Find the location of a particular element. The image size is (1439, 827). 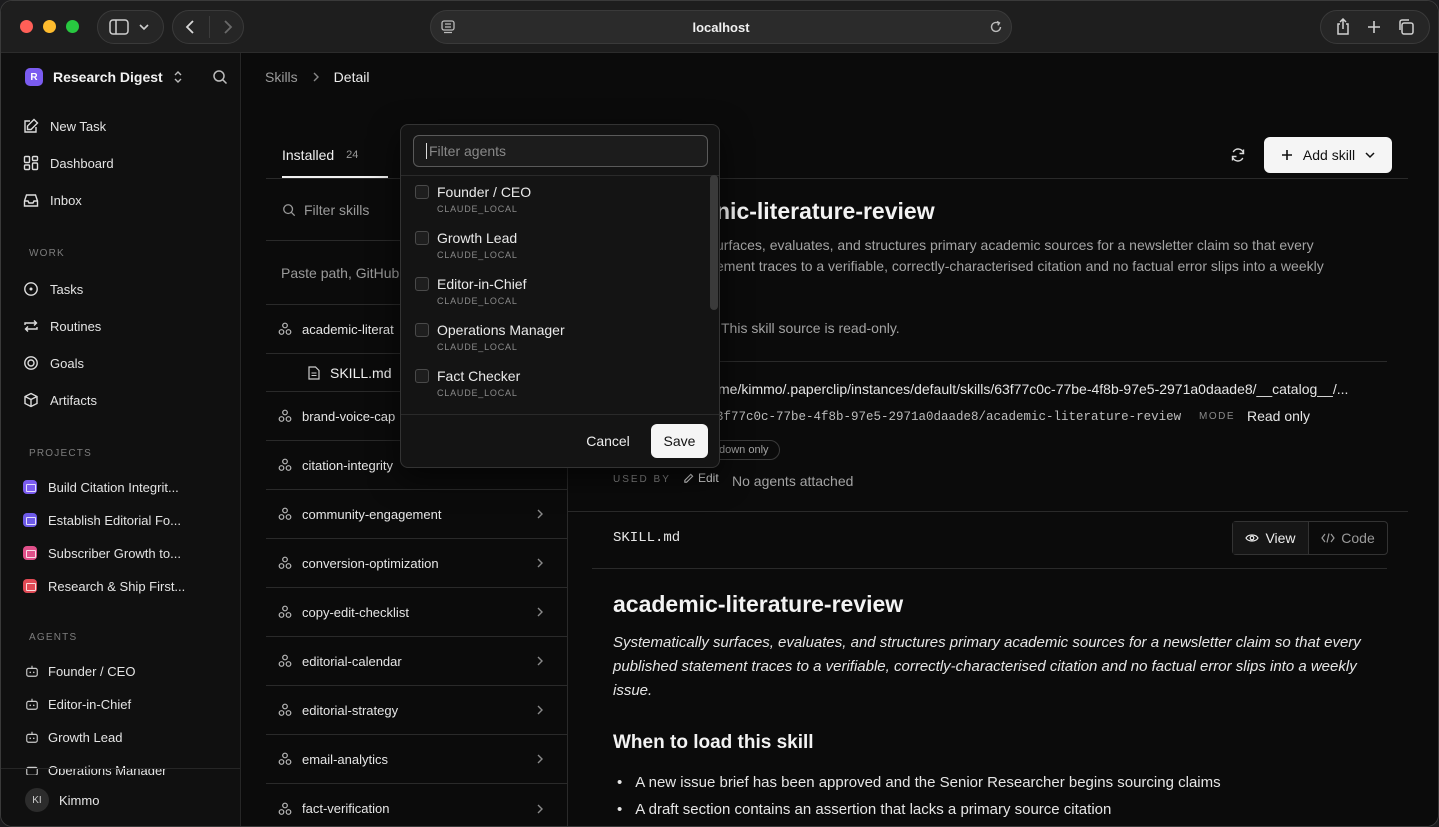

skill-name: email-analytics is located at coordinates (345, 759).